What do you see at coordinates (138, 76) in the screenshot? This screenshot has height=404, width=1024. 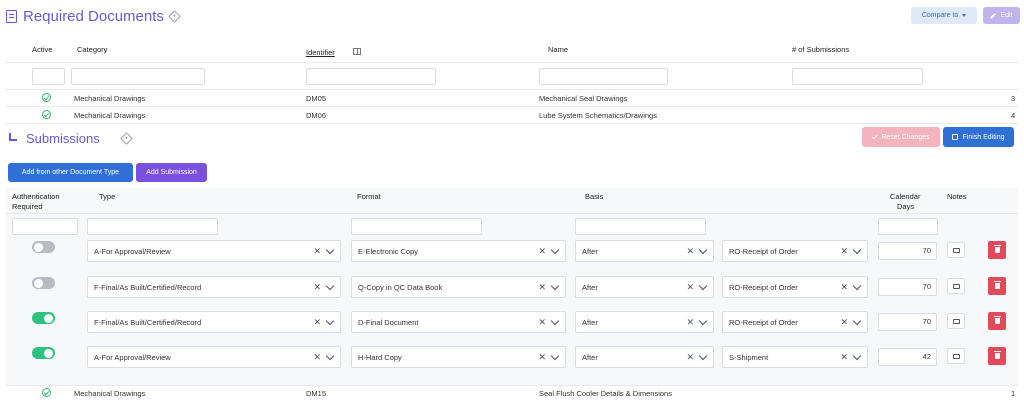 I see `filter-category` at bounding box center [138, 76].